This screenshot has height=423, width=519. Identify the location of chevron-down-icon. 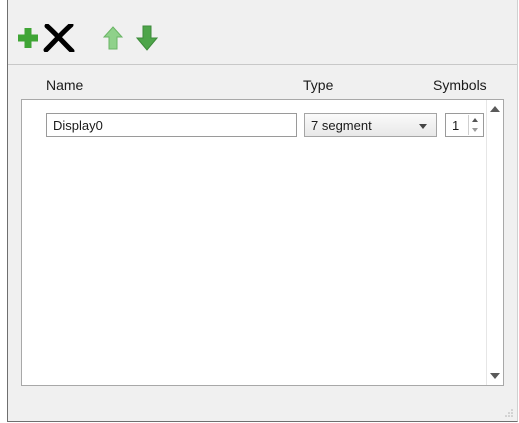
(423, 126).